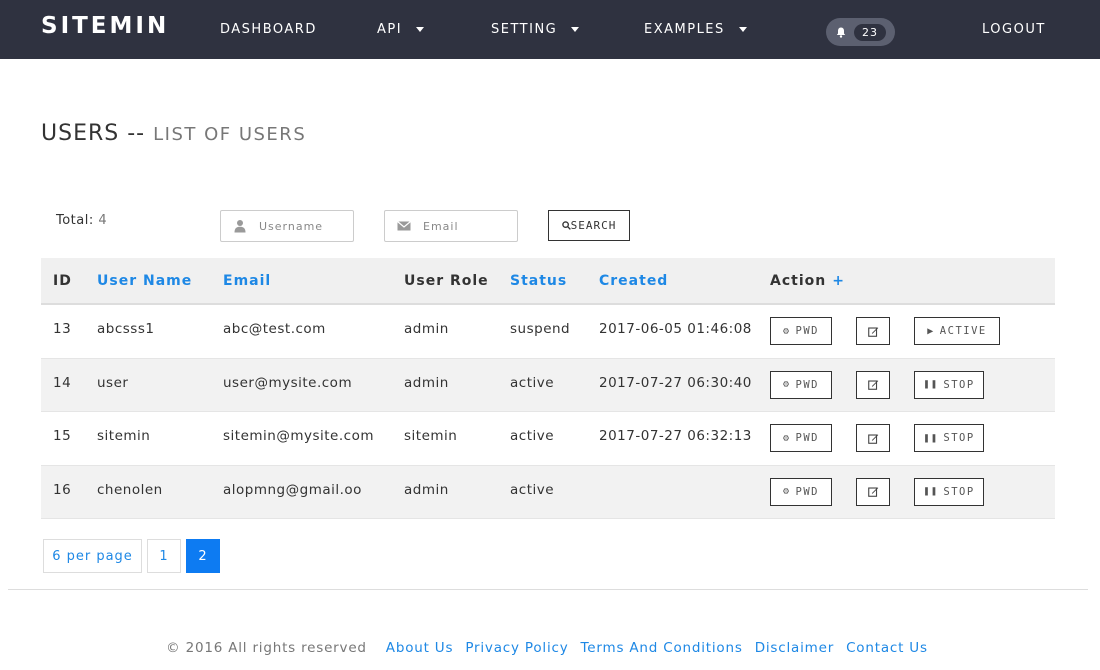 This screenshot has height=670, width=1100. What do you see at coordinates (92, 556) in the screenshot?
I see `per-page-selector: 6 per page` at bounding box center [92, 556].